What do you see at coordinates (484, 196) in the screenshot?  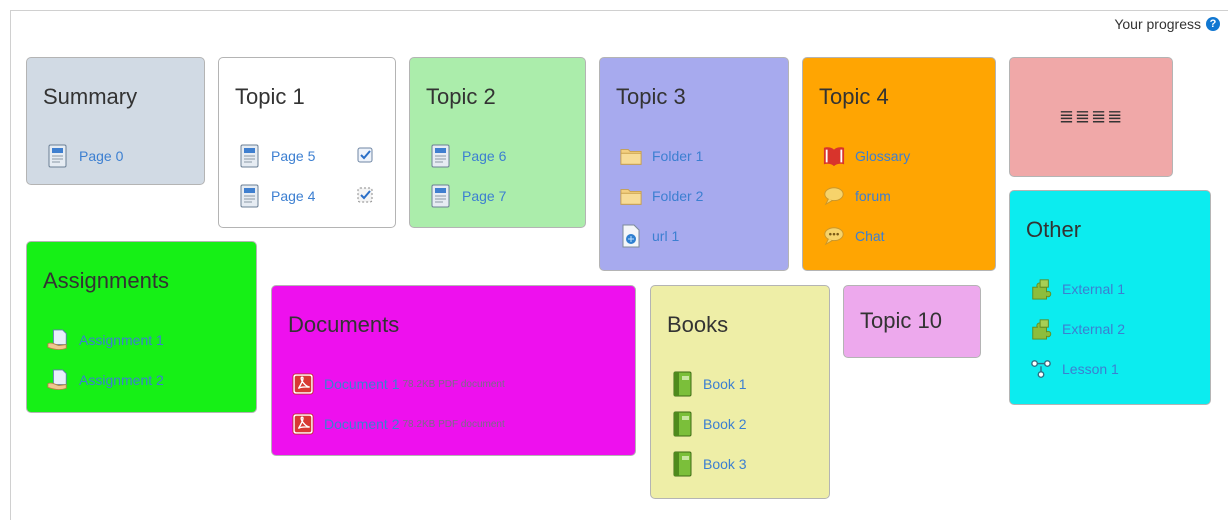 I see `activity-link: Page 7` at bounding box center [484, 196].